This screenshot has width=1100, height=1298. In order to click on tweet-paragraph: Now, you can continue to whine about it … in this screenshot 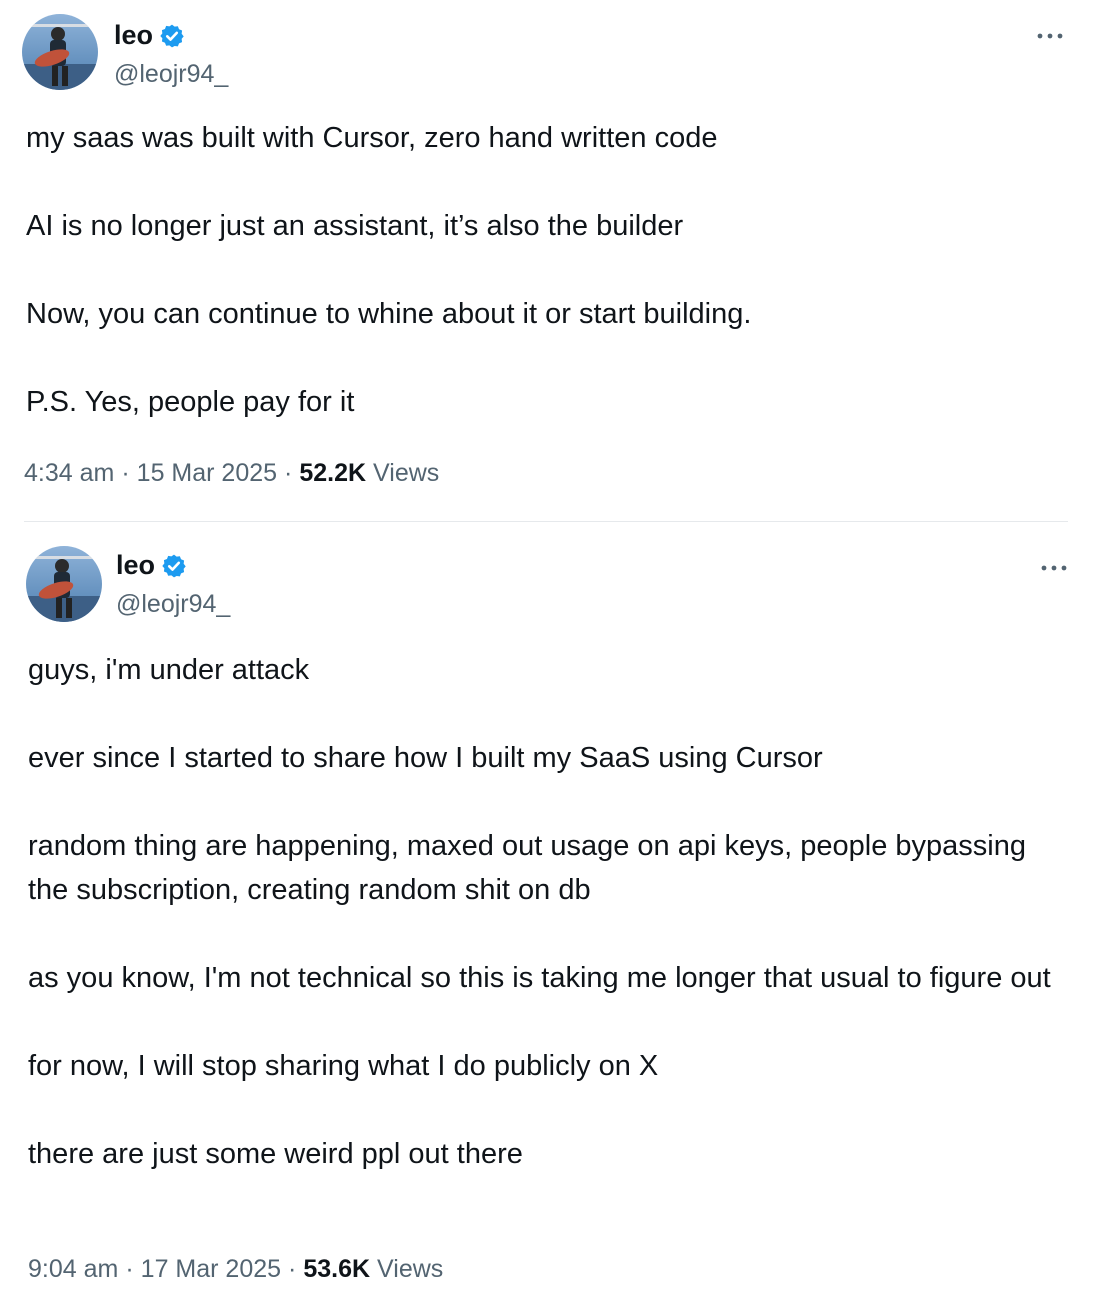, I will do `click(389, 314)`.